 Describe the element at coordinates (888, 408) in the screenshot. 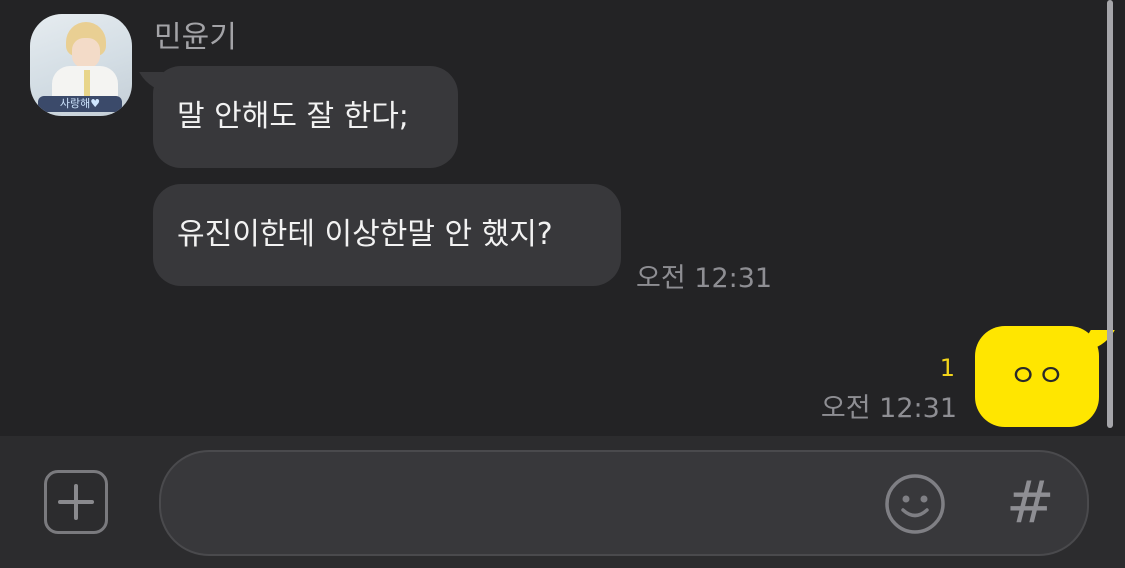

I see `outgoing-timestamp: 오전 12:31` at that location.